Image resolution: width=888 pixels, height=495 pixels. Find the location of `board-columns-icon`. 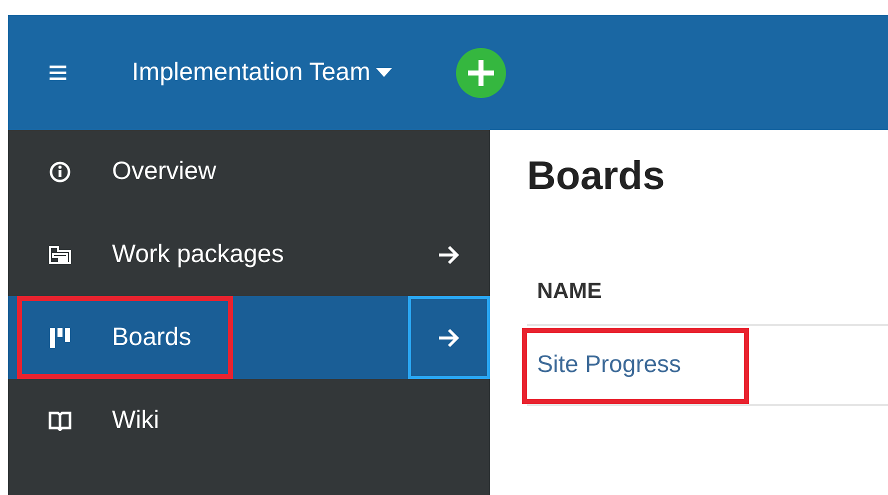

board-columns-icon is located at coordinates (60, 337).